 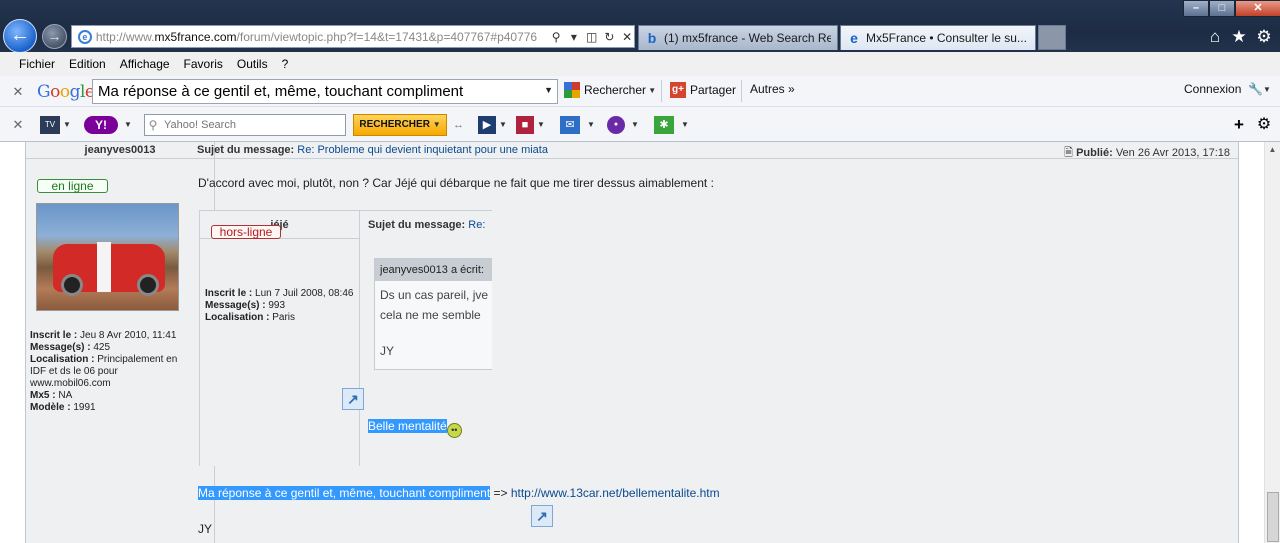 I want to click on bing-icon: b, so click(x=652, y=38).